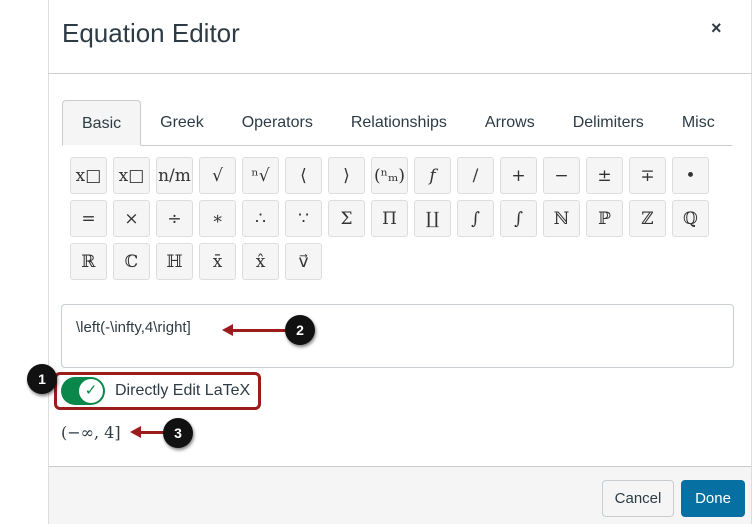 This screenshot has height=527, width=755. I want to click on symbol-button: ℕ, so click(561, 218).